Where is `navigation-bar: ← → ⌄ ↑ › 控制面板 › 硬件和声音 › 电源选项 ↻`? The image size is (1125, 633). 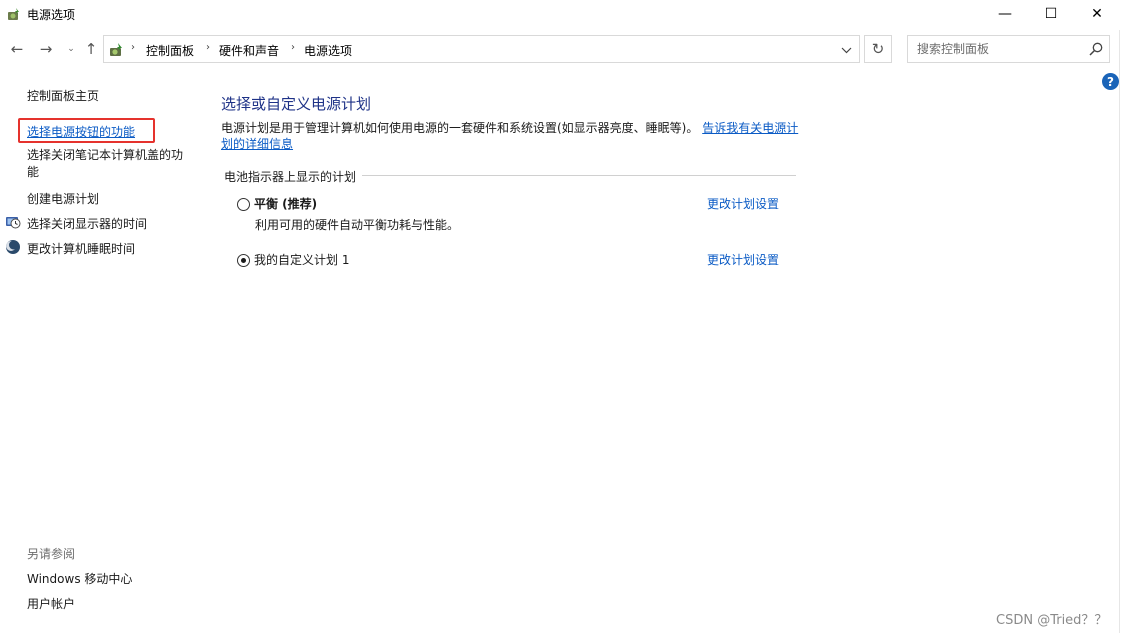 navigation-bar: ← → ⌄ ↑ › 控制面板 › 硬件和声音 › 电源选项 ↻ is located at coordinates (562, 49).